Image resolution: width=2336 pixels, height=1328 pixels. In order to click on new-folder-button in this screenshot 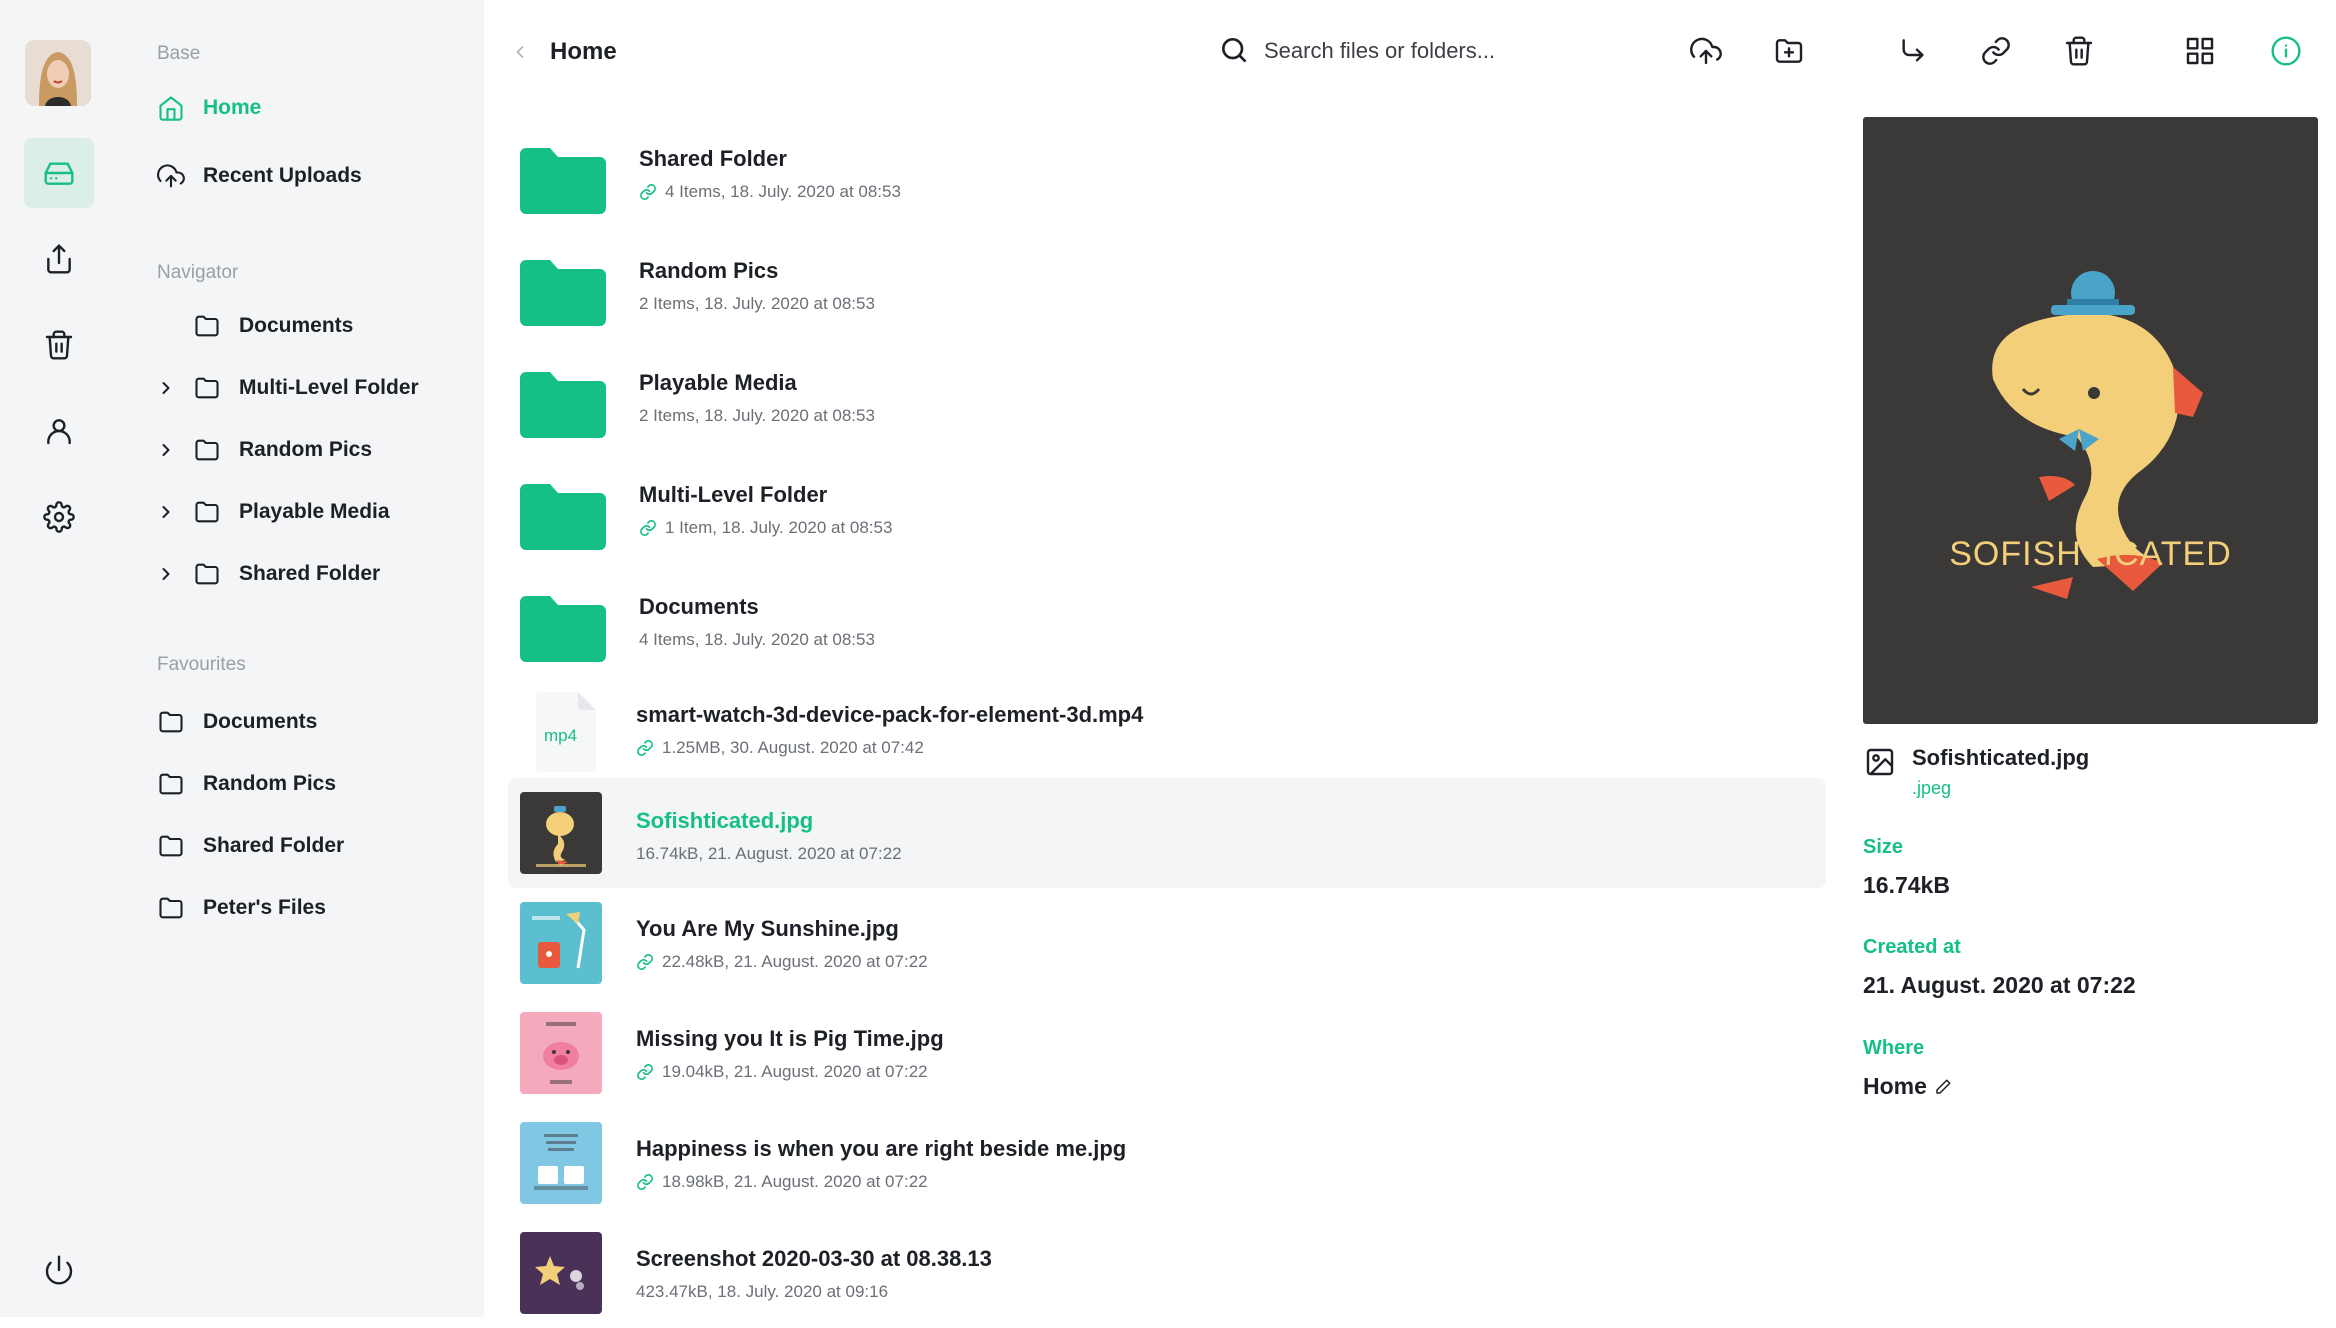, I will do `click(1789, 51)`.